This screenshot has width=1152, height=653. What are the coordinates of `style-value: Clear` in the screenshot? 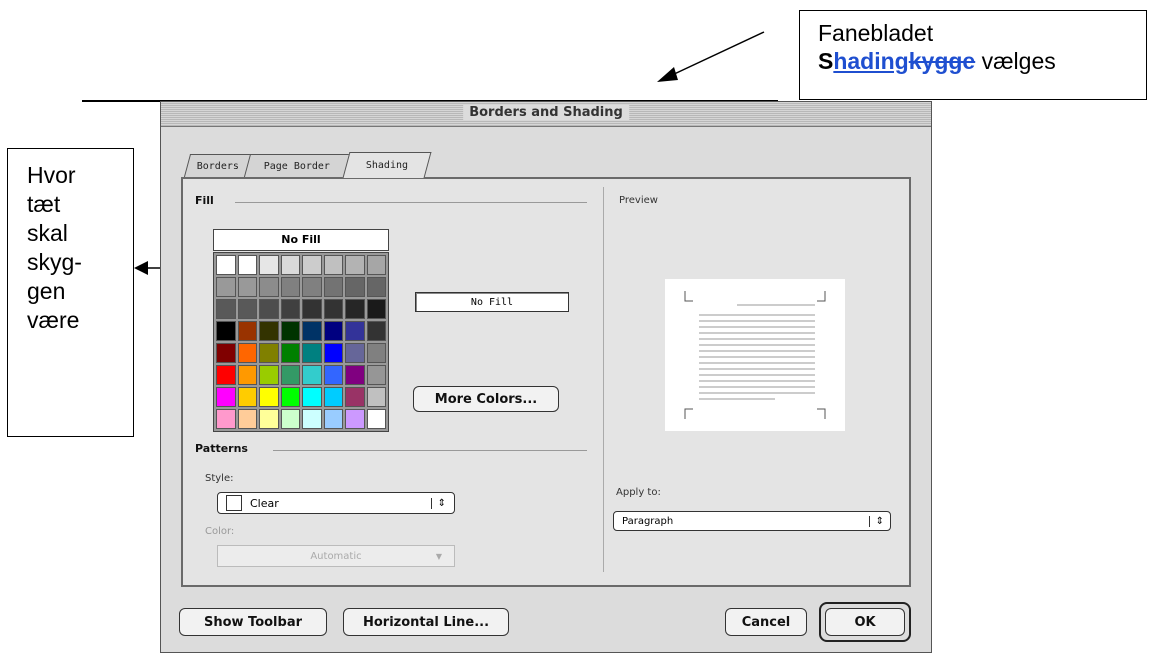 It's located at (264, 503).